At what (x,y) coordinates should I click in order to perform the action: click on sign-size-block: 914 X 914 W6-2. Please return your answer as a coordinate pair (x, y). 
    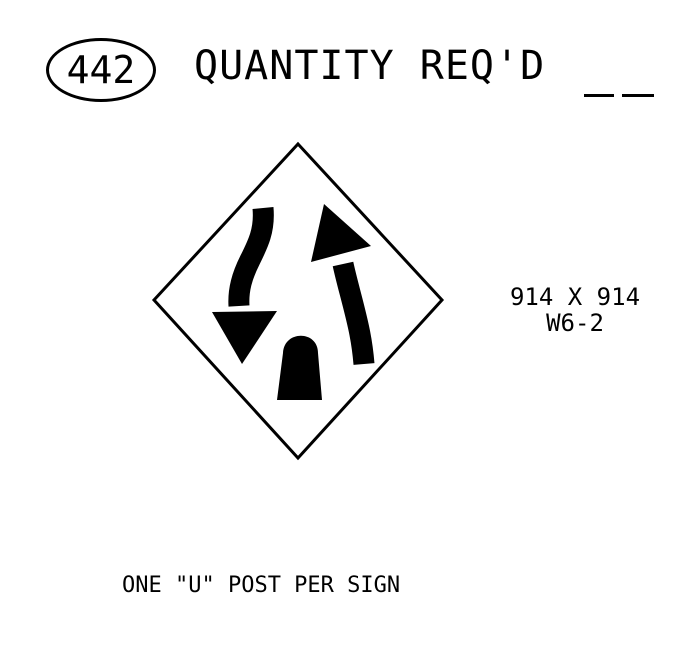
    Looking at the image, I should click on (575, 310).